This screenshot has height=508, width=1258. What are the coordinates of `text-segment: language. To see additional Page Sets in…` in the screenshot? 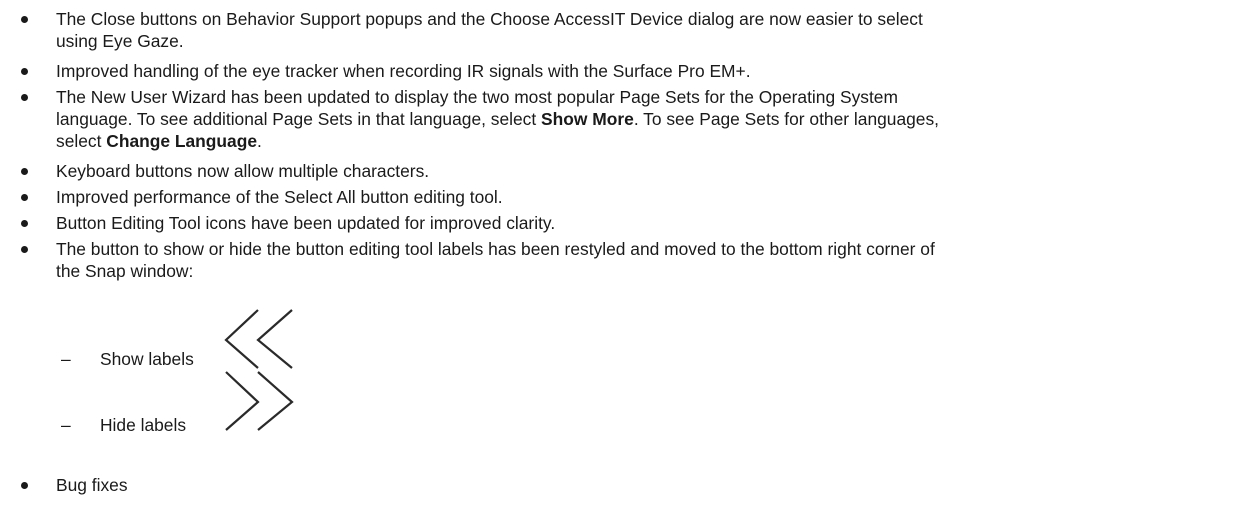 It's located at (299, 119).